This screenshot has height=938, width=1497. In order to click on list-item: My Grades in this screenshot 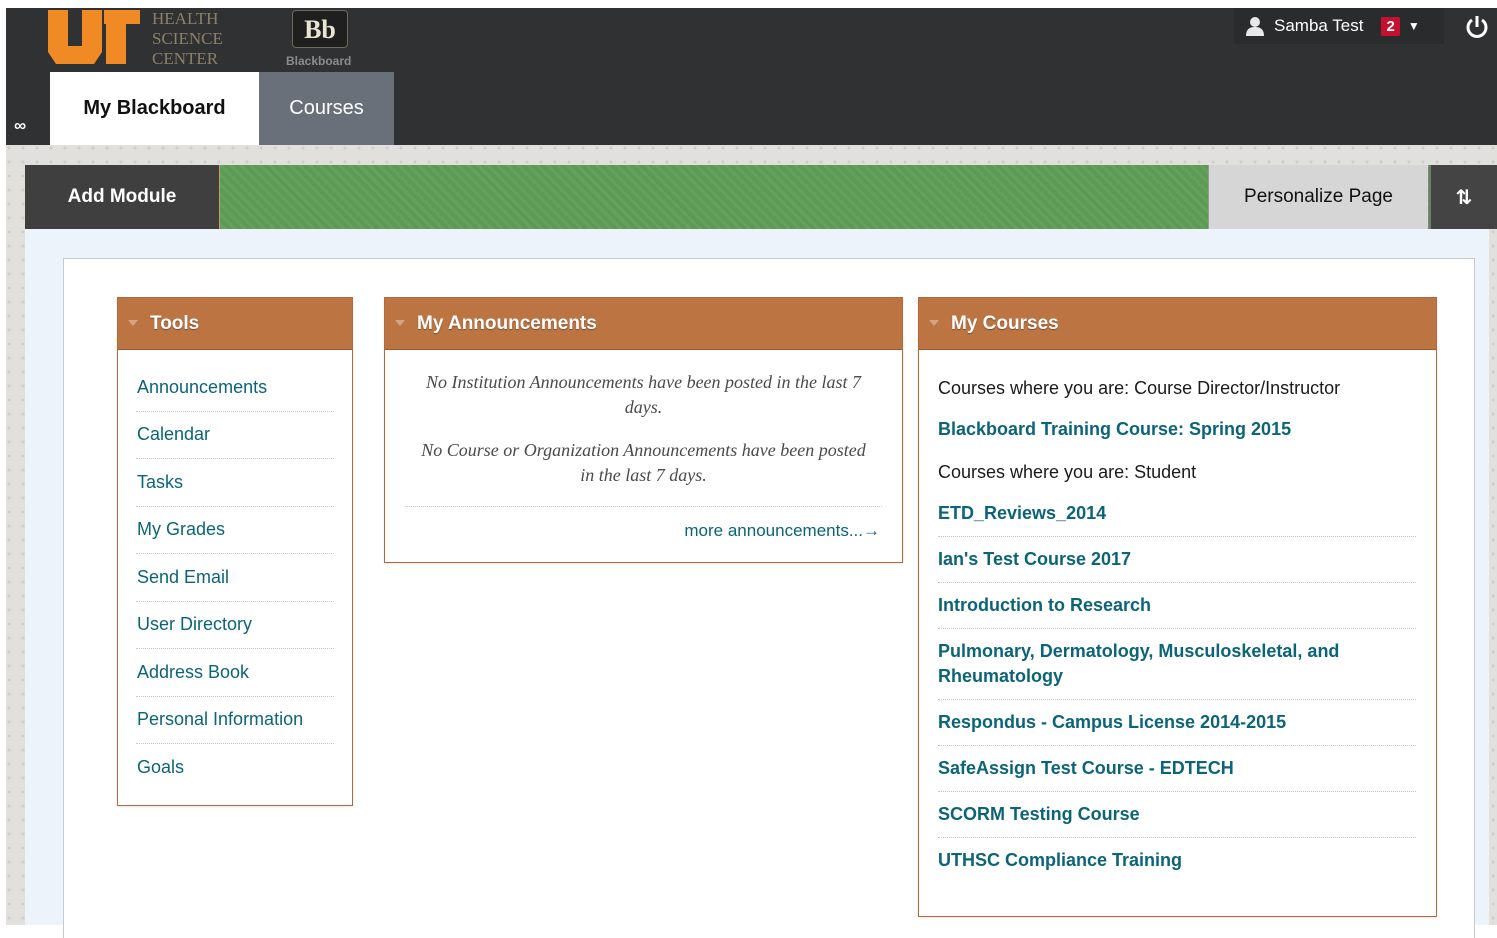, I will do `click(235, 530)`.